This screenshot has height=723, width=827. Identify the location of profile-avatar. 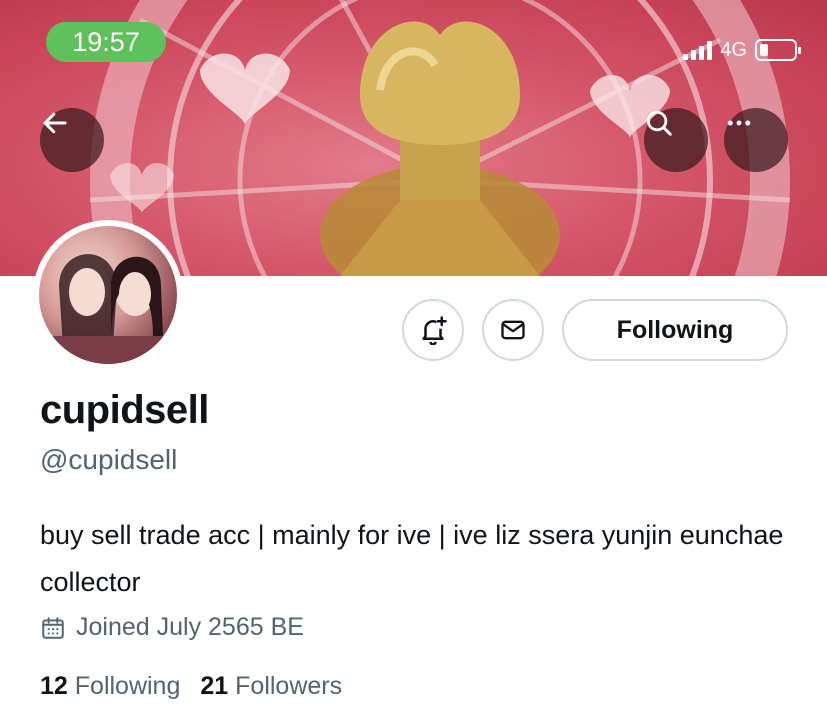
(108, 295).